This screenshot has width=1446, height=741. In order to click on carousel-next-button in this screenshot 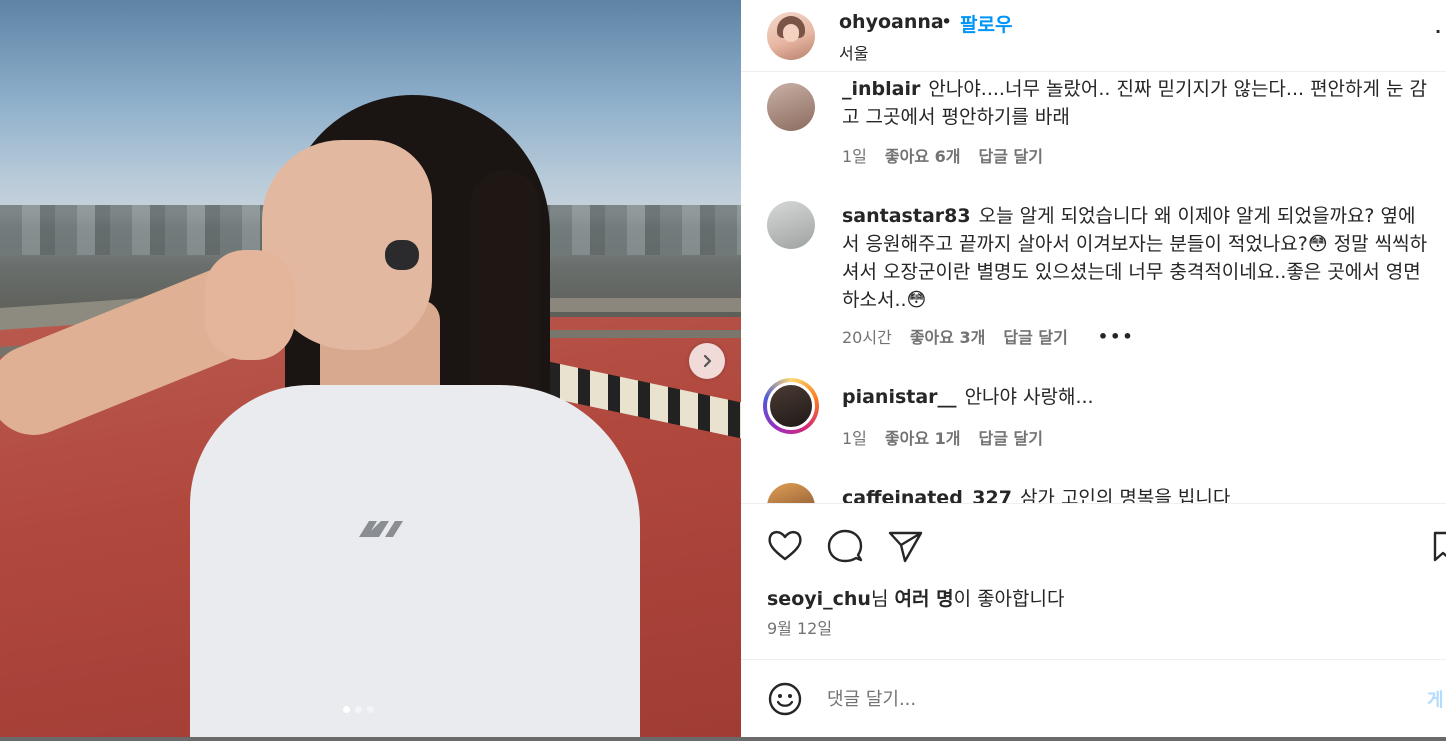, I will do `click(707, 361)`.